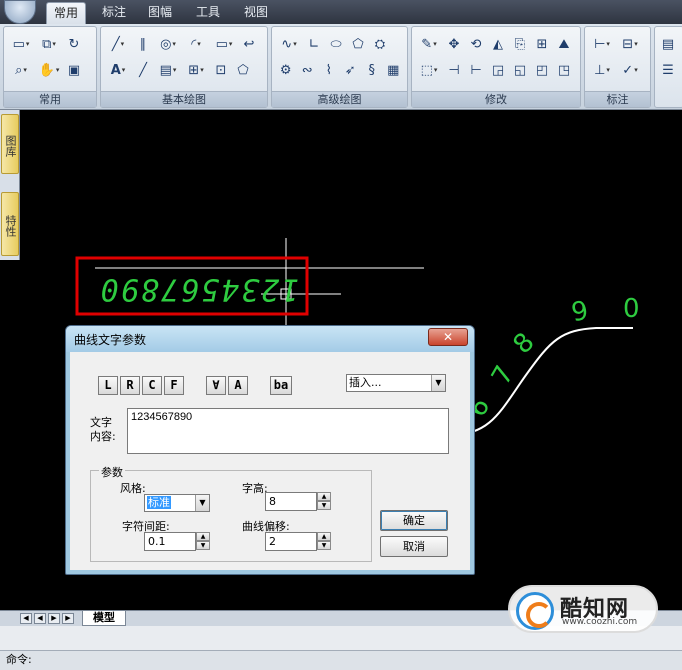  Describe the element at coordinates (249, 44) in the screenshot. I see `hook-icon: ↩` at that location.